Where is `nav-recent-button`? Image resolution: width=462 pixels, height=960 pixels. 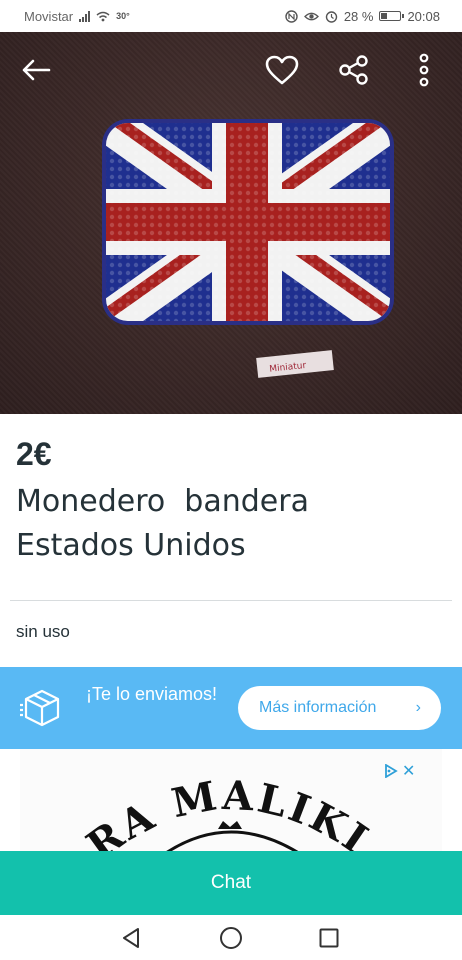
nav-recent-button is located at coordinates (329, 938).